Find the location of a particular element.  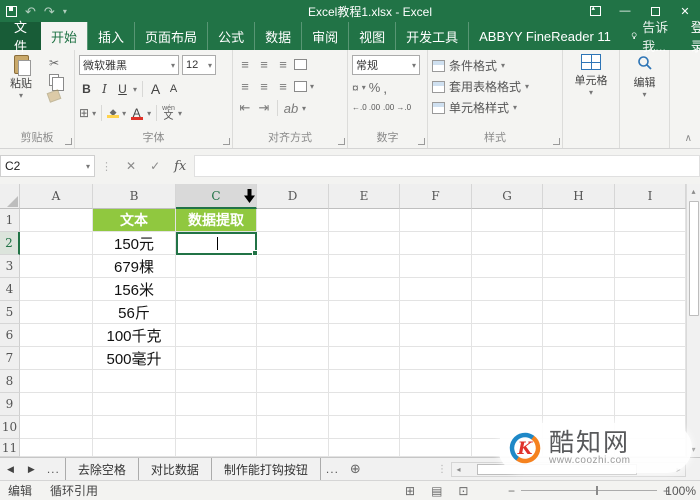

scroll-up-icon: ▴ is located at coordinates (693, 191).